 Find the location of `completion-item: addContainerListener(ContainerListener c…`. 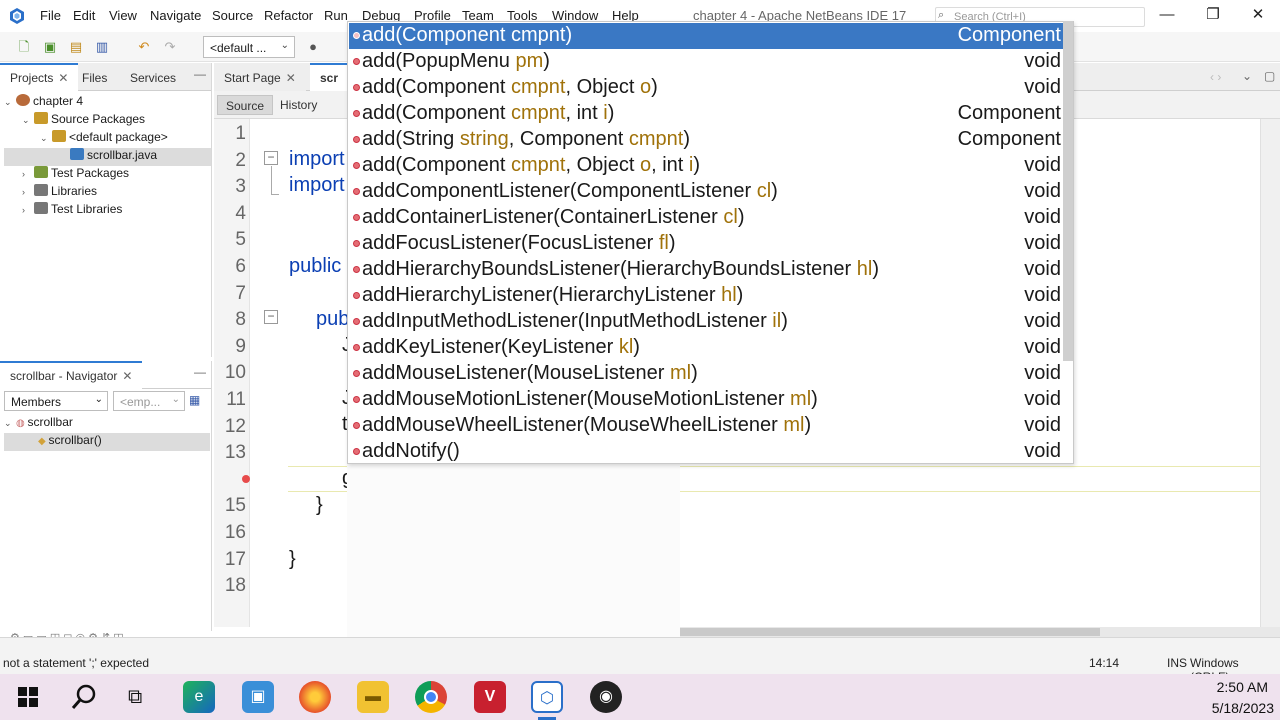

completion-item: addContainerListener(ContainerListener c… is located at coordinates (707, 218).